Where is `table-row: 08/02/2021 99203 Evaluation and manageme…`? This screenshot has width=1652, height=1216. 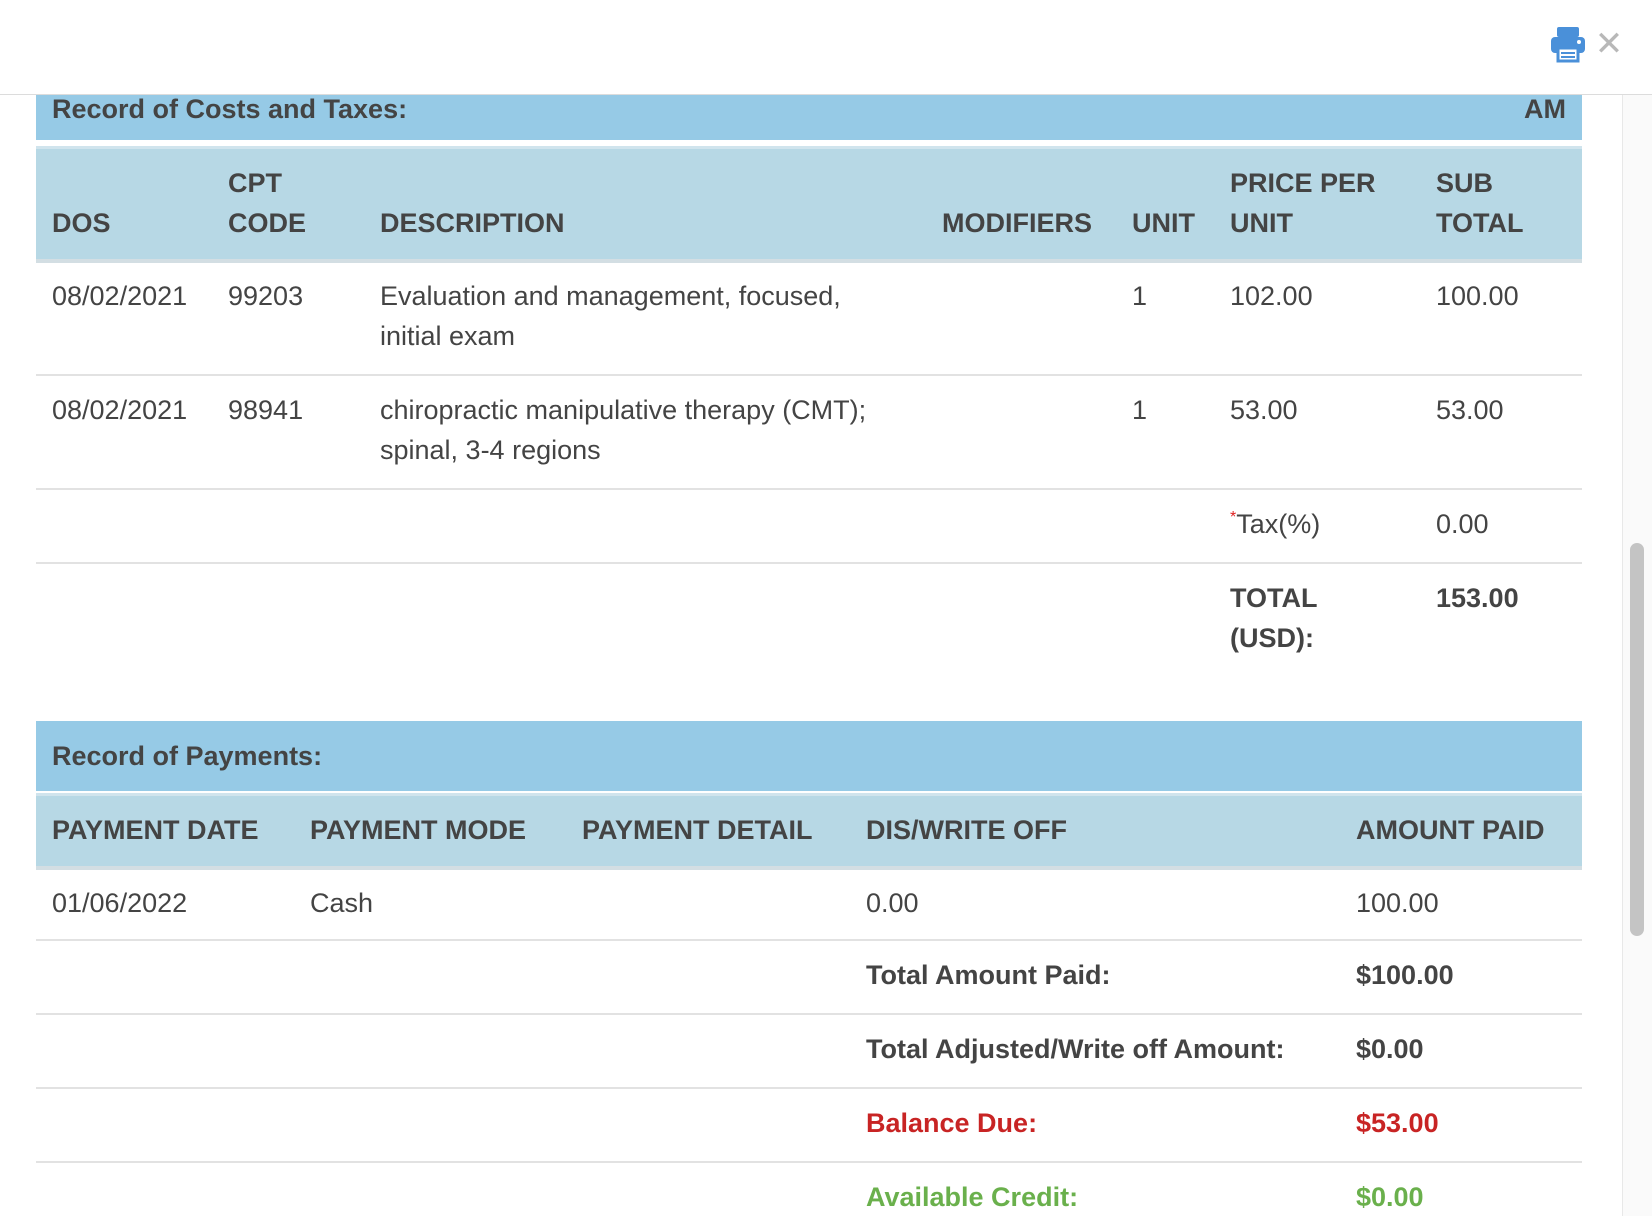 table-row: 08/02/2021 99203 Evaluation and manageme… is located at coordinates (809, 319).